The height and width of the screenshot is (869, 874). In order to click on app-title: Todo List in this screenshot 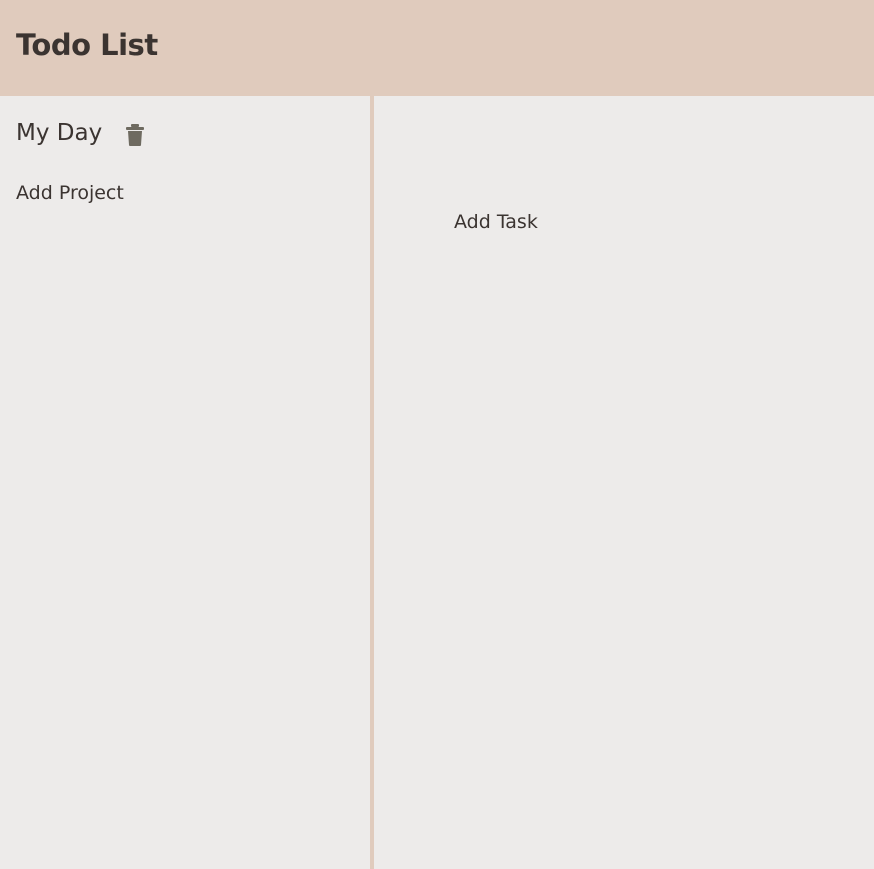, I will do `click(87, 45)`.